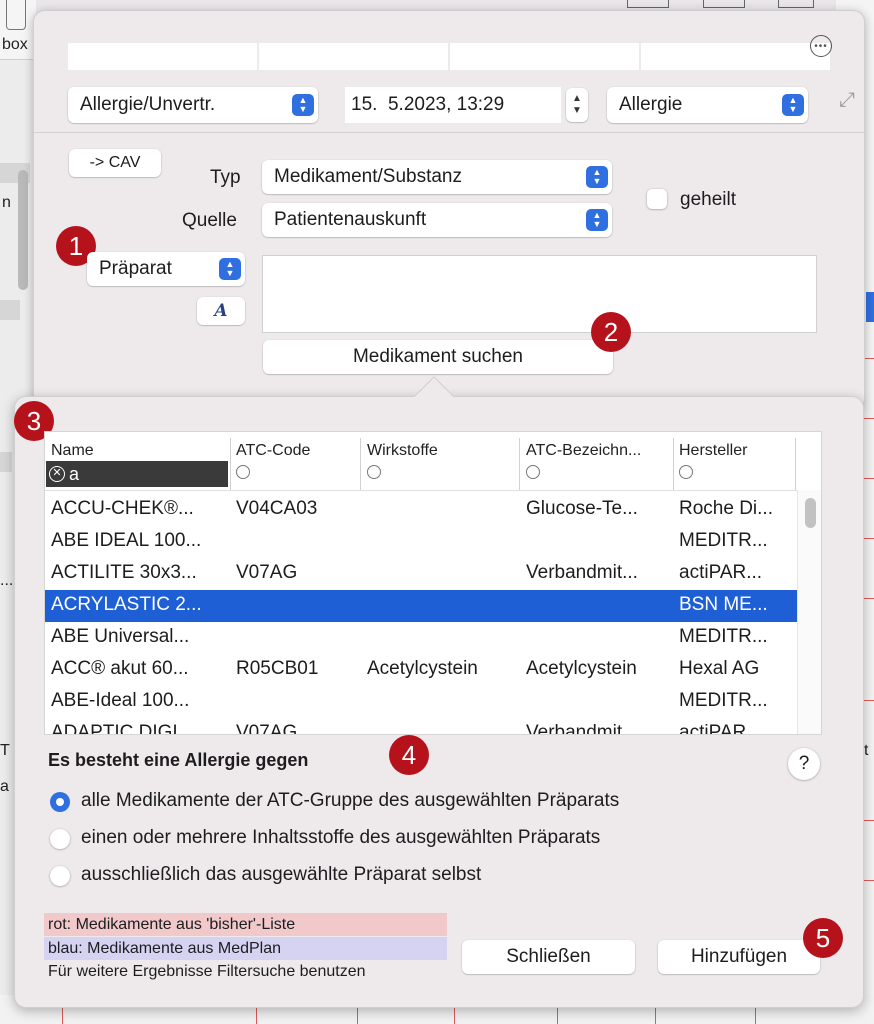 The width and height of the screenshot is (874, 1024). Describe the element at coordinates (437, 220) in the screenshot. I see `quelle-select: Patientenauskunft ▲ ▼` at that location.